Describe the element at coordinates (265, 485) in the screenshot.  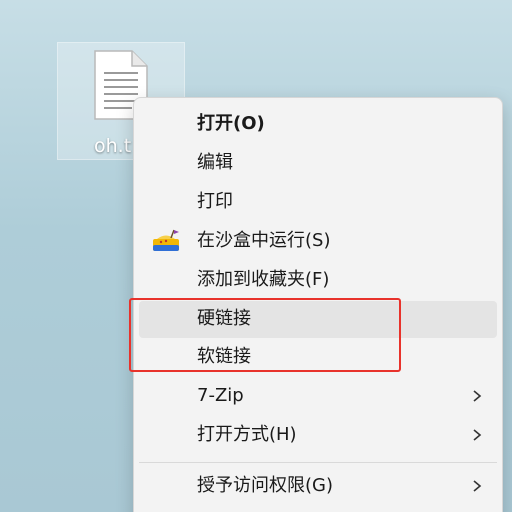
I see `menu-item-grant-access-label: 授予访问权限(G)` at that location.